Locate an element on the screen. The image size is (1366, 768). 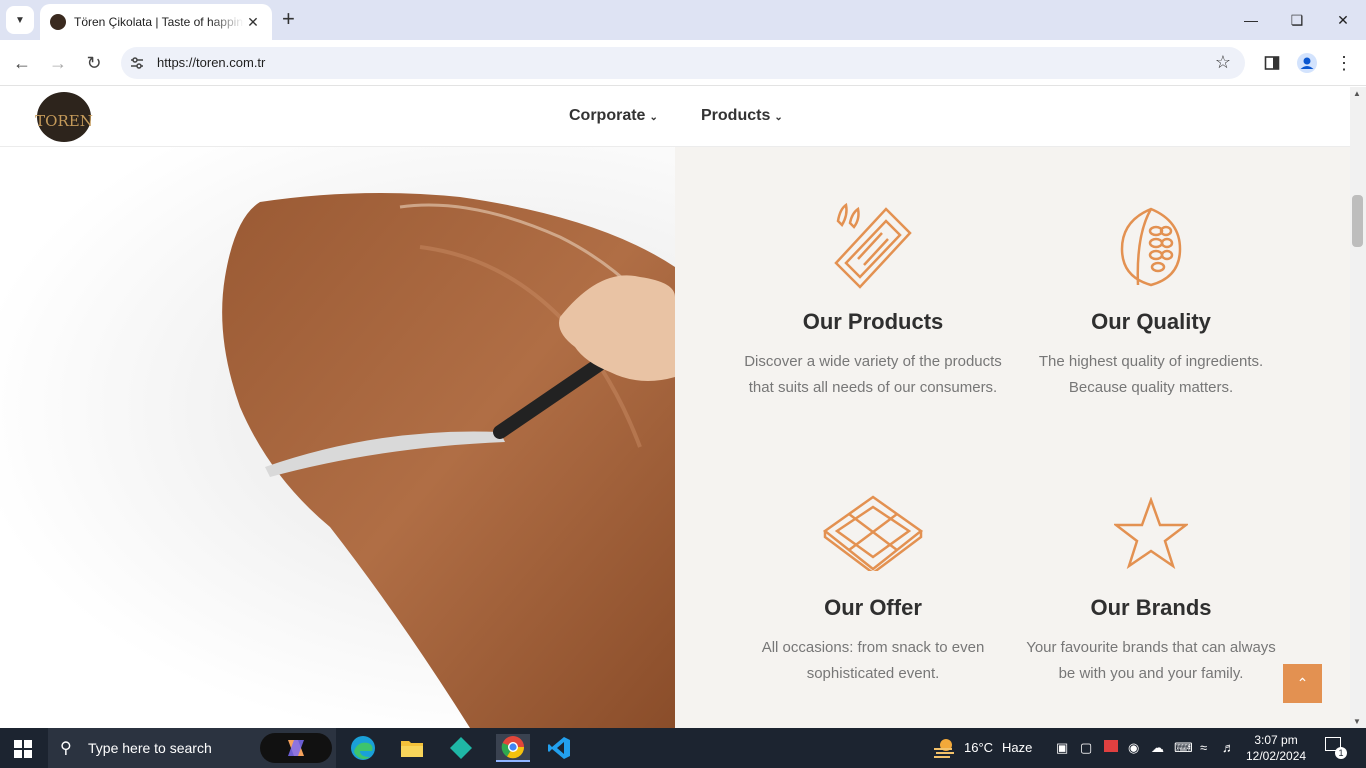
chrome-taskbar-icon is located at coordinates (513, 748).